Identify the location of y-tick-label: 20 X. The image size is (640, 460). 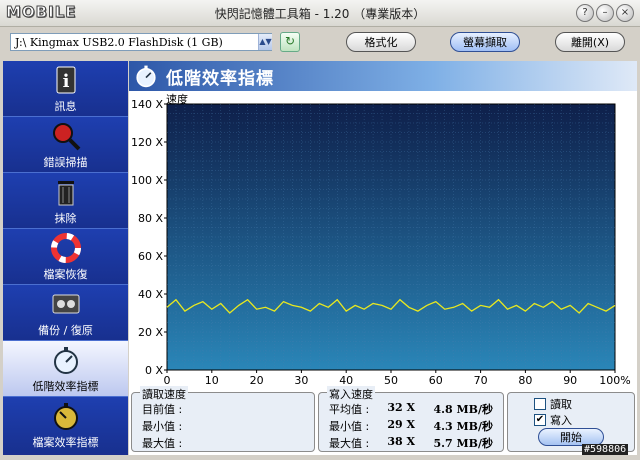
(150, 332).